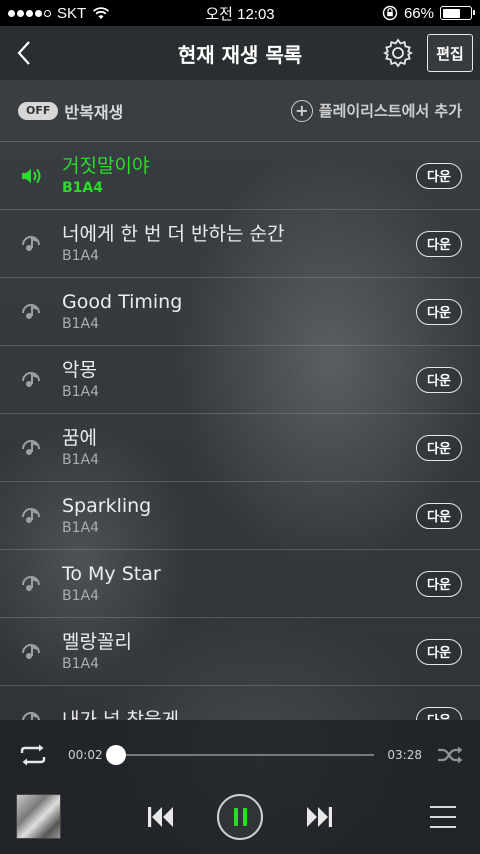 The image size is (480, 854). I want to click on plus-circle-icon: +, so click(301, 110).